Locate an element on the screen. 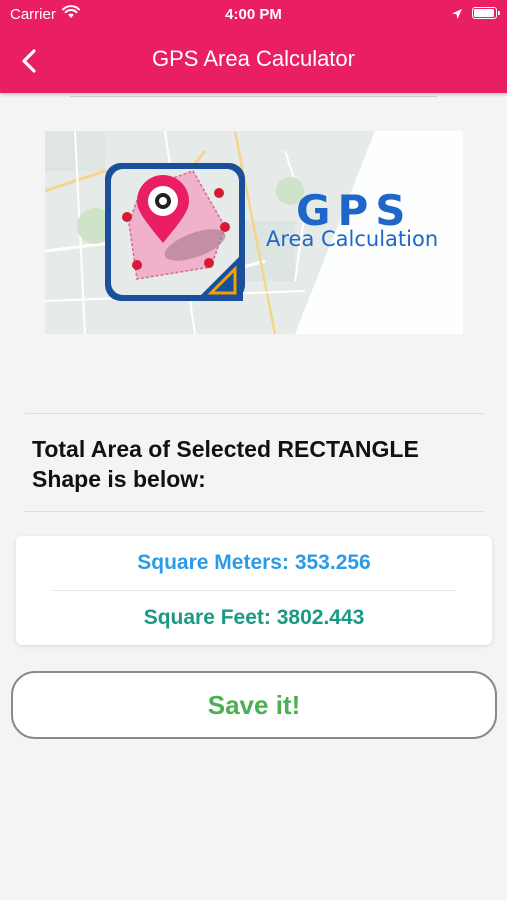 The image size is (507, 900). battery-icon is located at coordinates (486, 13).